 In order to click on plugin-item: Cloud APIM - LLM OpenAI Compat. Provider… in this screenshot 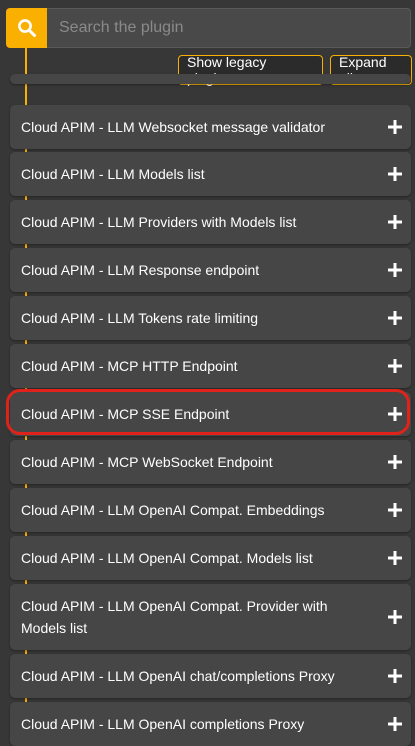, I will do `click(210, 617)`.